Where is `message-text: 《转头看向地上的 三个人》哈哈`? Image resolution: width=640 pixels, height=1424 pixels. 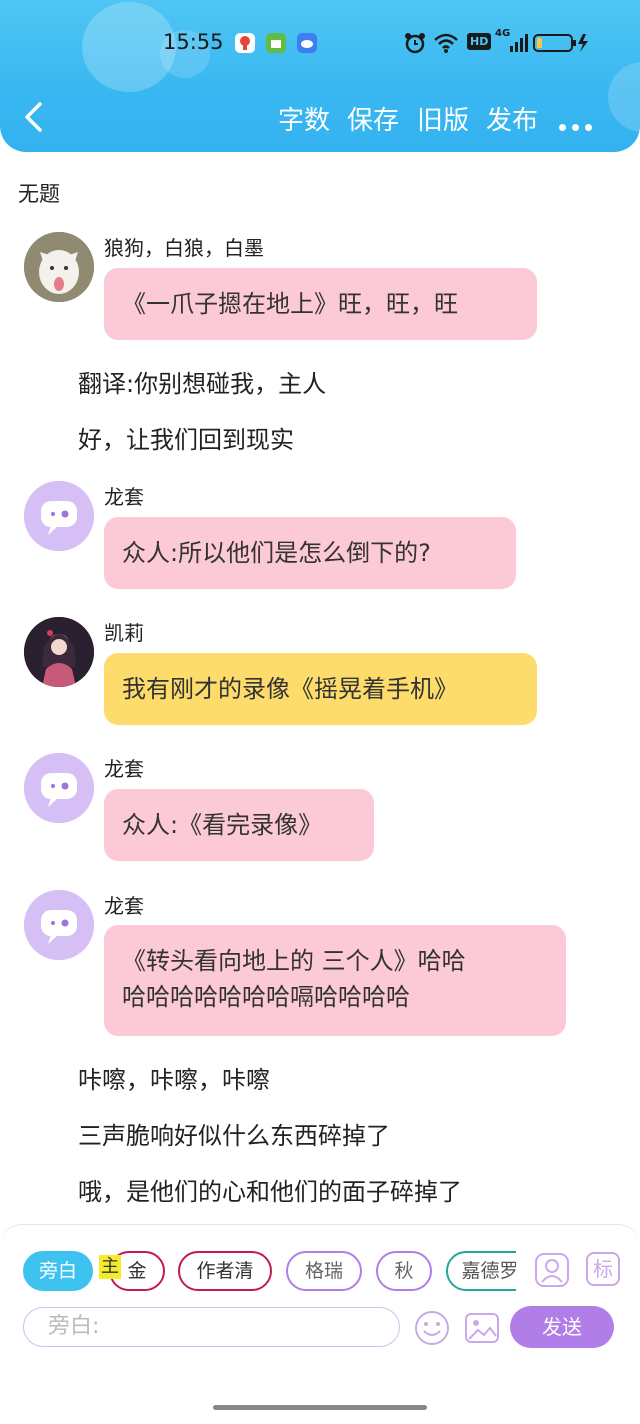
message-text: 《转头看向地上的 三个人》哈哈 is located at coordinates (294, 961).